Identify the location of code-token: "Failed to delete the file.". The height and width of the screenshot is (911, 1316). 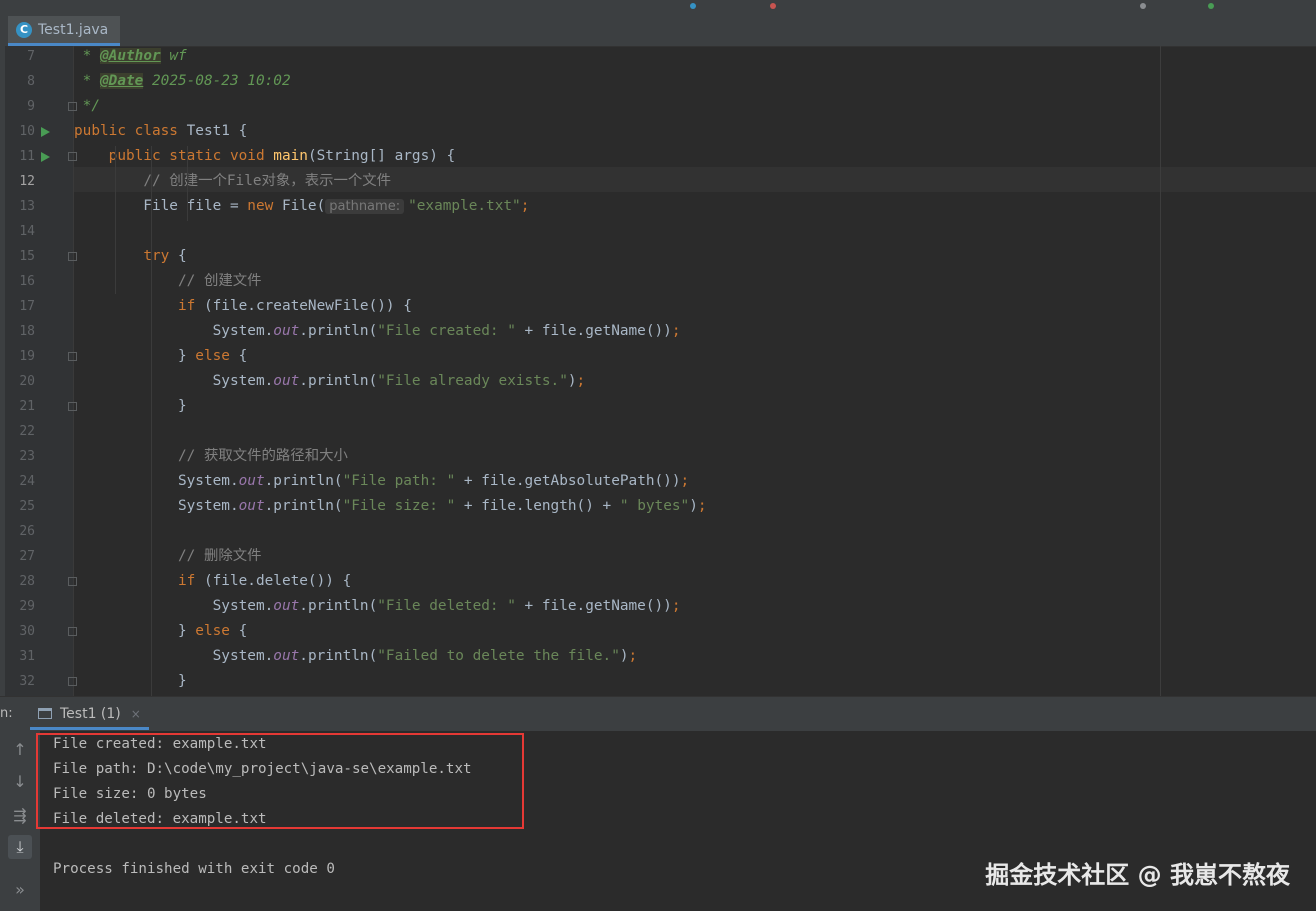
(498, 656).